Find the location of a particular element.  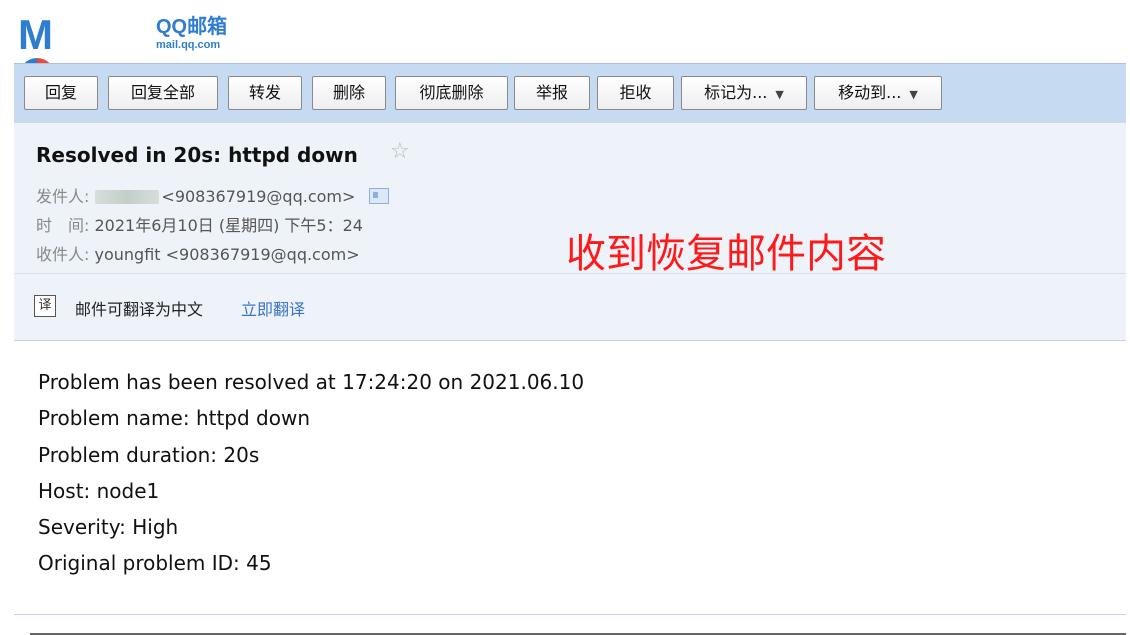

to-row: 收件人: youngfit <908367919@qq.com> is located at coordinates (198, 253).